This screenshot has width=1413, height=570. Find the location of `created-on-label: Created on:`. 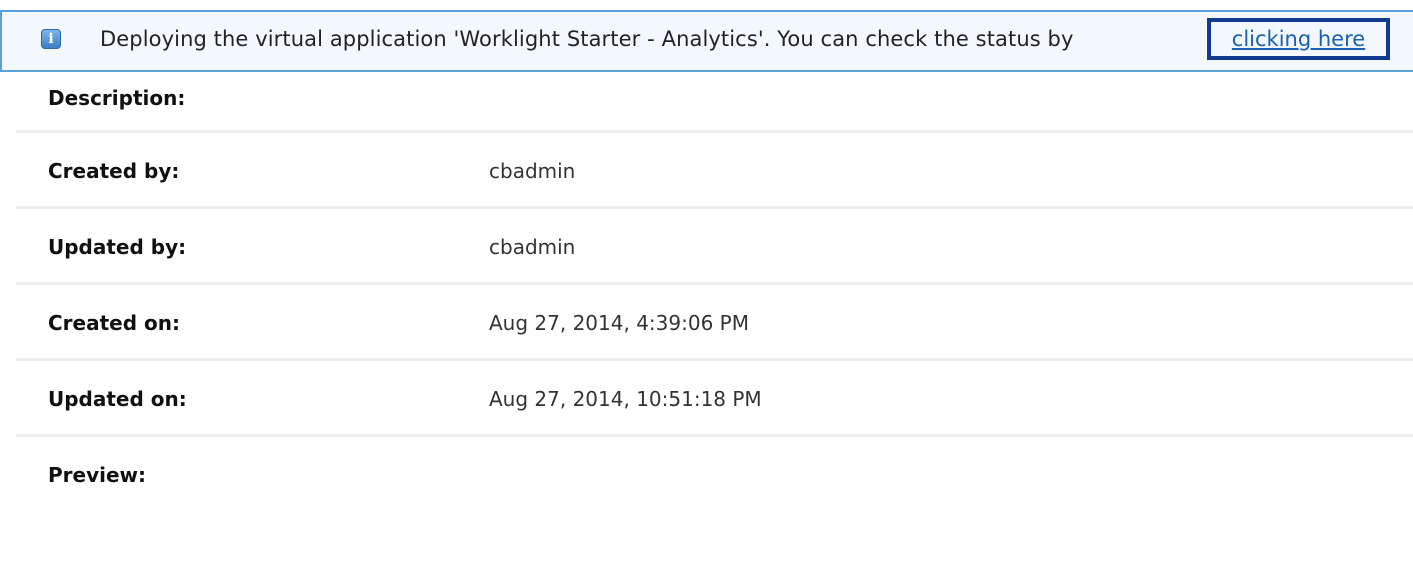

created-on-label: Created on: is located at coordinates (114, 323).